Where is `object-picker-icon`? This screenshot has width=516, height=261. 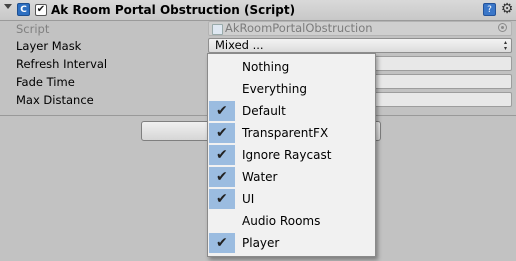 object-picker-icon is located at coordinates (502, 27).